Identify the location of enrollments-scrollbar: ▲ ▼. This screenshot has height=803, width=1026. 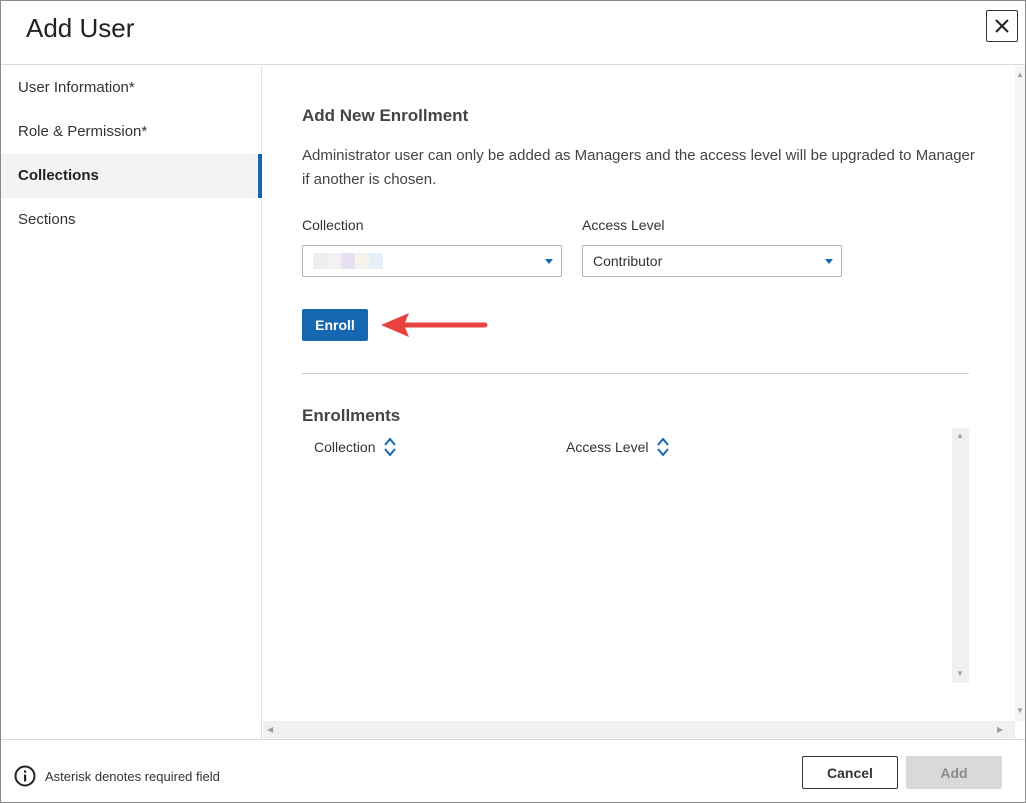
(960, 555).